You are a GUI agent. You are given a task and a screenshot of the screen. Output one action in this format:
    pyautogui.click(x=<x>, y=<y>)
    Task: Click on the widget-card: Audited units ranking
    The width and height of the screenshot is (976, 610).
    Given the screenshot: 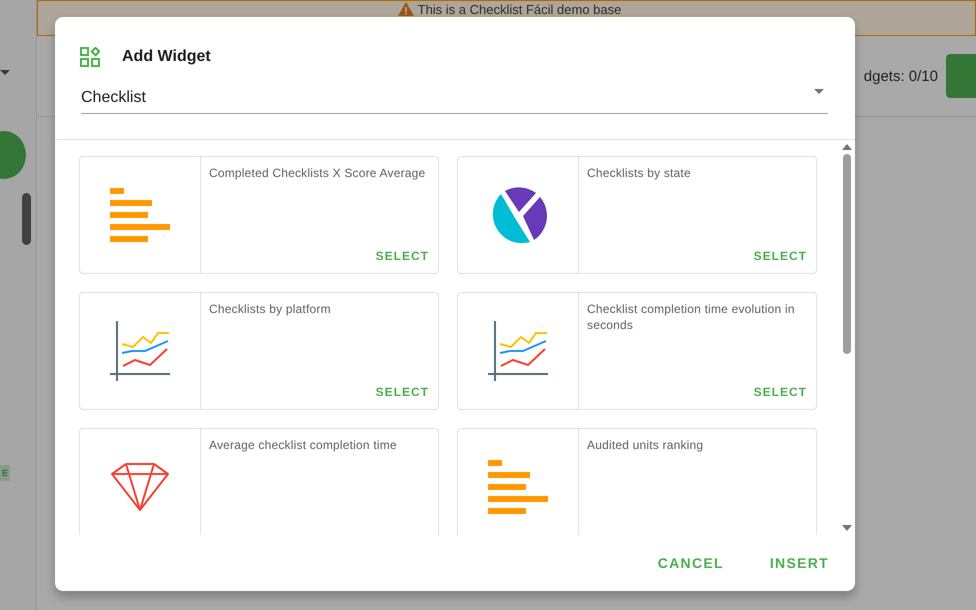 What is the action you would take?
    pyautogui.click(x=637, y=481)
    